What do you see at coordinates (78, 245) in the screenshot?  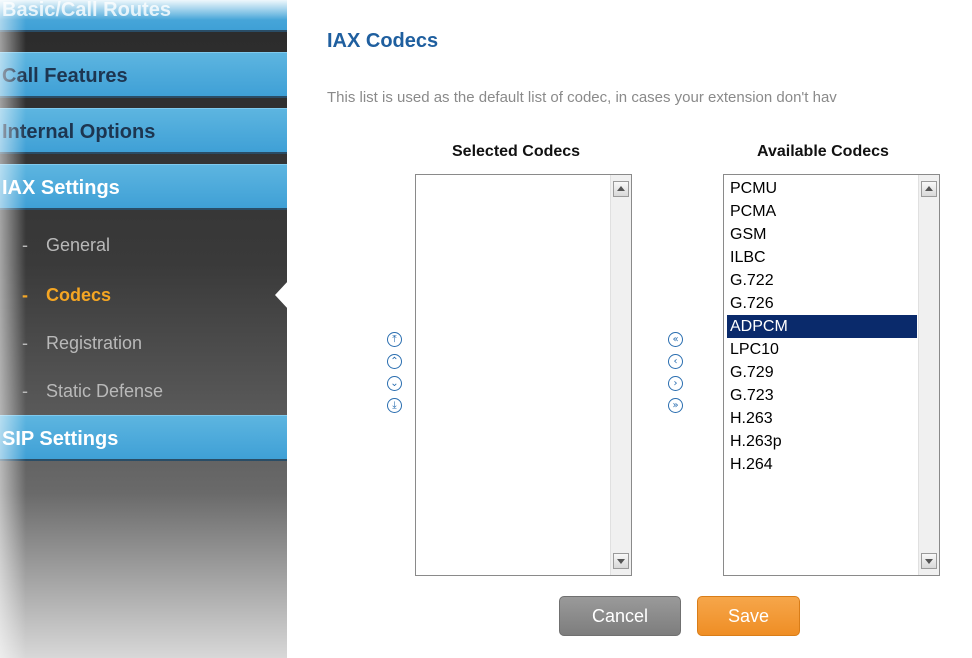 I see `sidebar-item-label: General` at bounding box center [78, 245].